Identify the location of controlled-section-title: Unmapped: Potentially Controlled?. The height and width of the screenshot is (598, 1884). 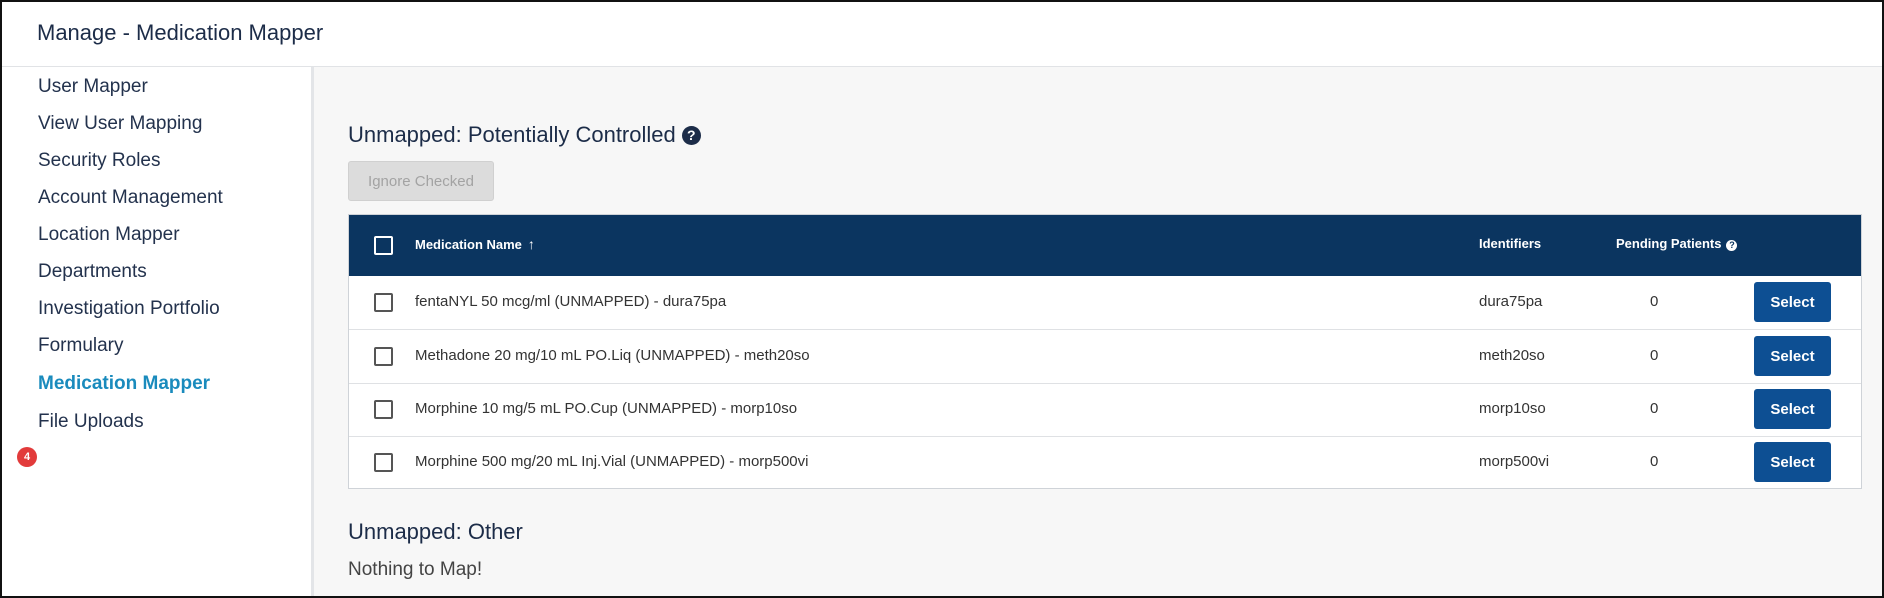
(524, 135).